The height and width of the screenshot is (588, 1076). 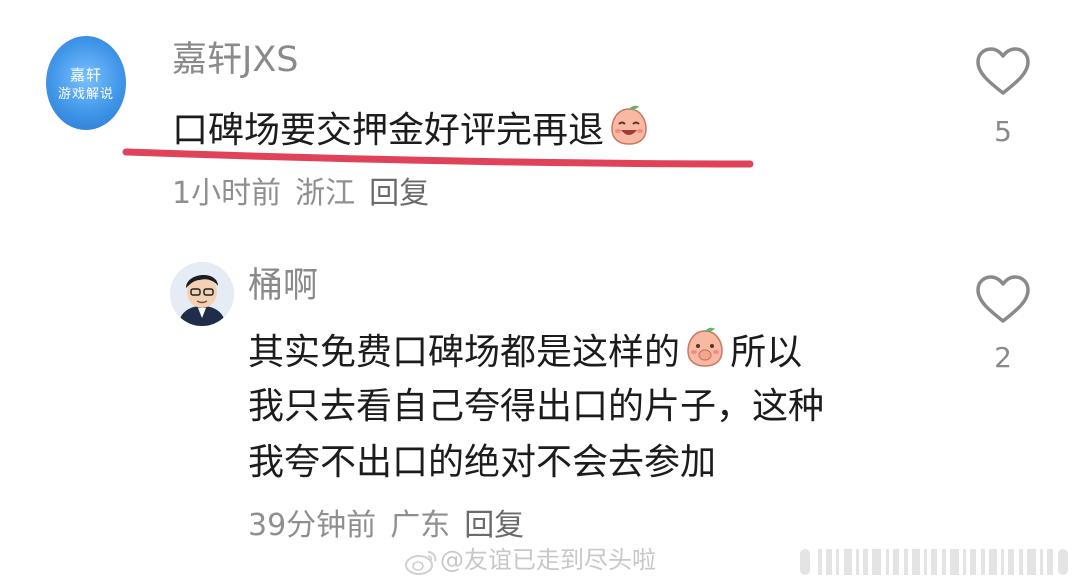 What do you see at coordinates (536, 406) in the screenshot?
I see `comment-text-line2: 我只去看自己夸得出口的片子，这种` at bounding box center [536, 406].